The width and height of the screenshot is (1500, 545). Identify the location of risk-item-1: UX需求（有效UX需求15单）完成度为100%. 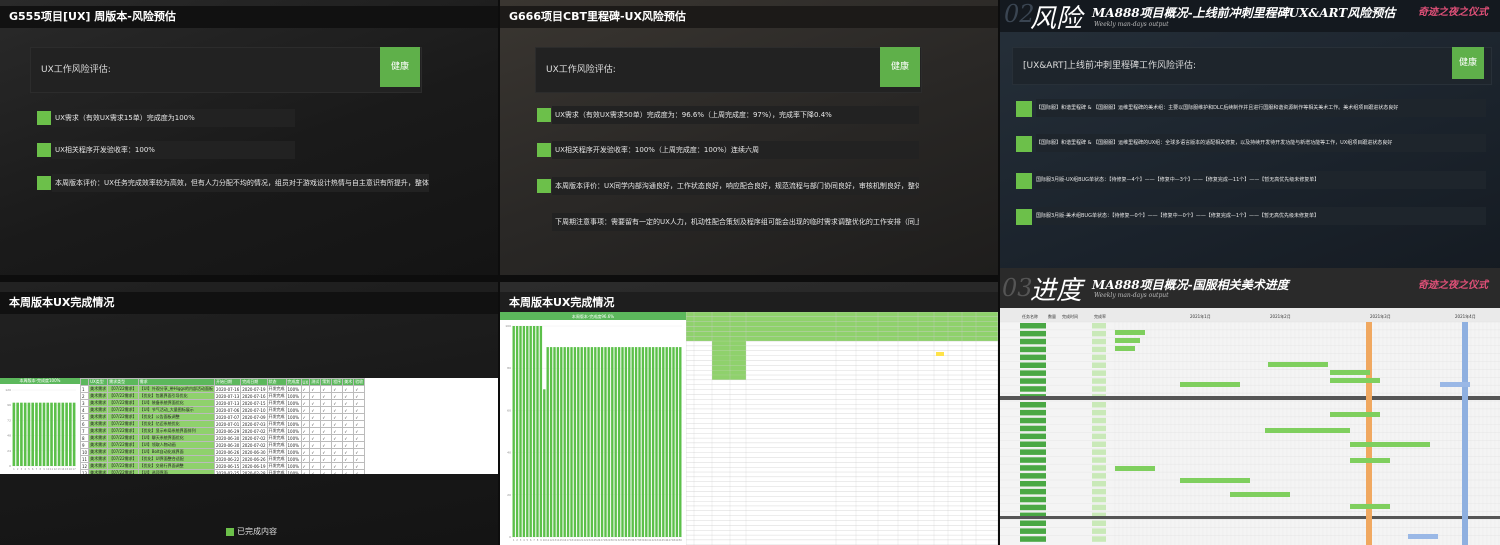
(173, 118).